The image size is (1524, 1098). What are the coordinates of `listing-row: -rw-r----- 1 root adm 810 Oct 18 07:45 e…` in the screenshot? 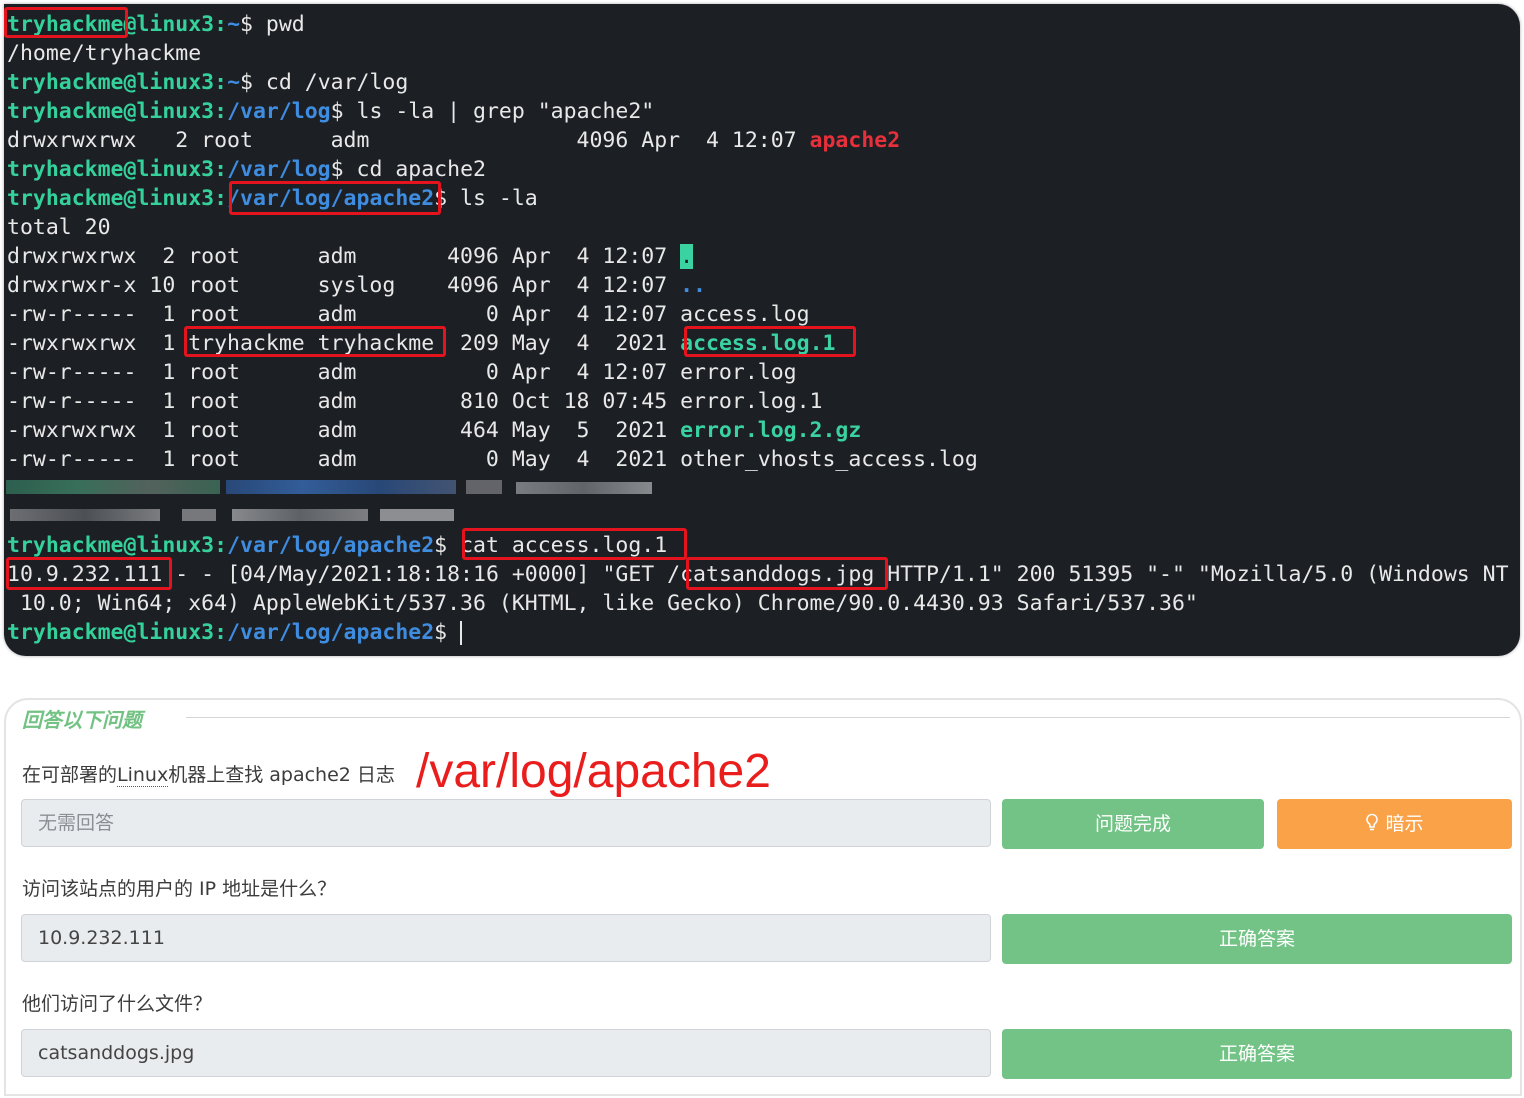 It's located at (415, 401).